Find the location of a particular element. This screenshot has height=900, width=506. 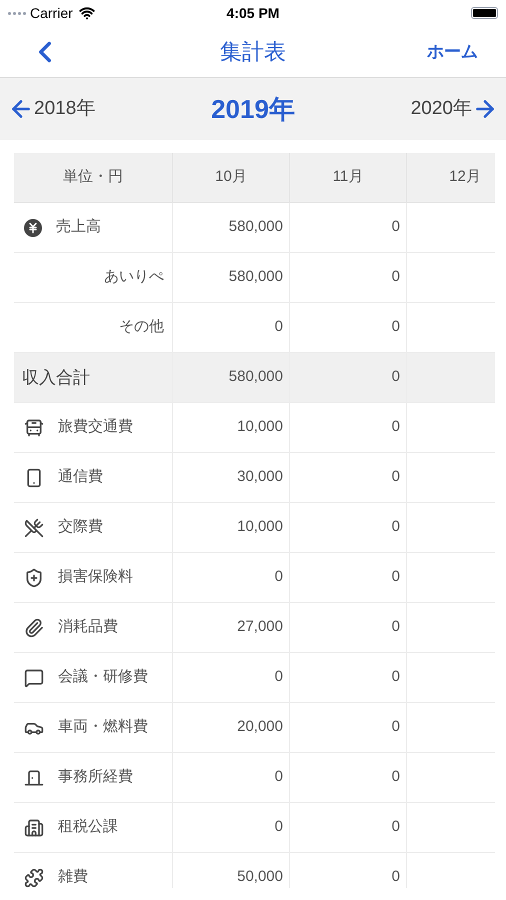

current-year: 2019年 is located at coordinates (253, 109).